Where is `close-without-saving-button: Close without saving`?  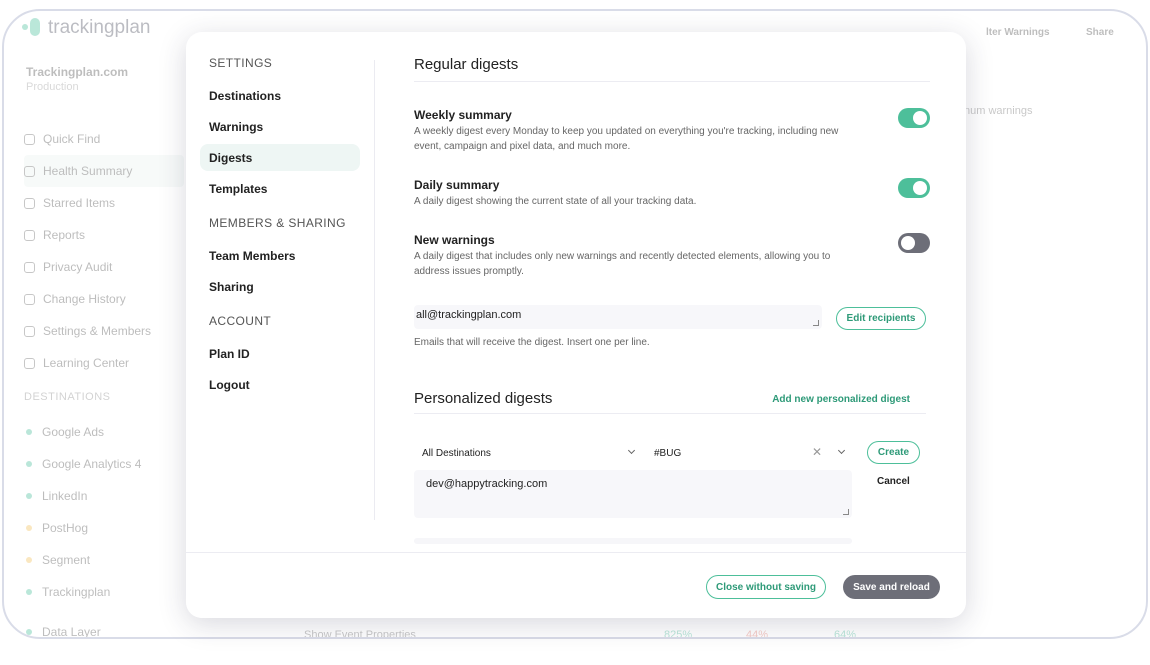 close-without-saving-button: Close without saving is located at coordinates (766, 587).